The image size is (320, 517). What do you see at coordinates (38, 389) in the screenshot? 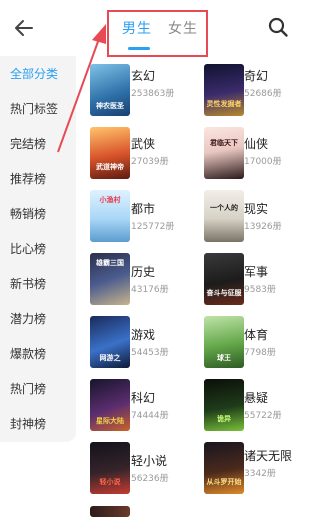
I see `sidebar-item-popular: 热门榜` at bounding box center [38, 389].